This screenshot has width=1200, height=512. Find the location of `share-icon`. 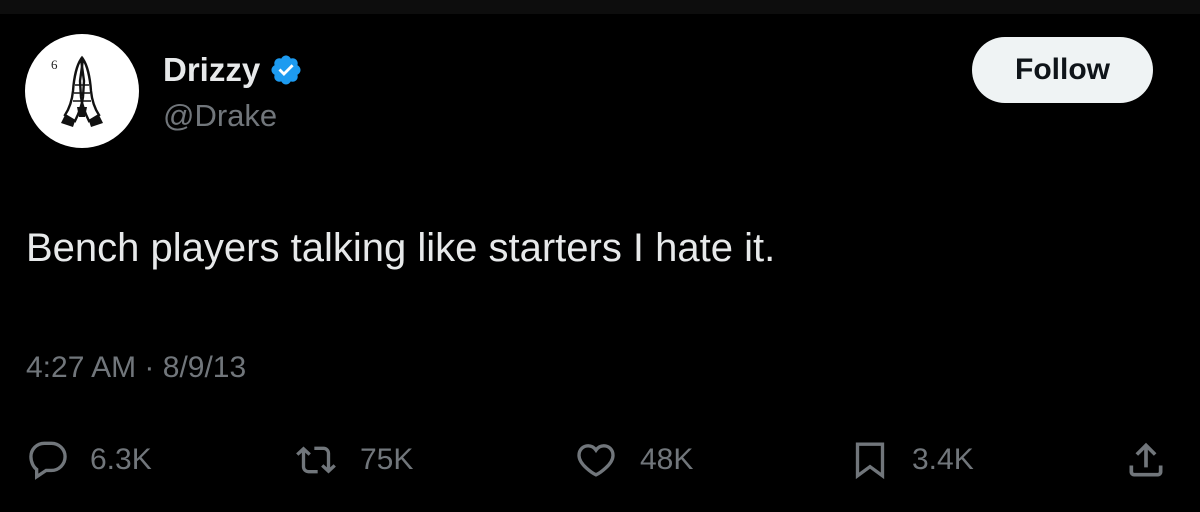

share-icon is located at coordinates (1146, 459).